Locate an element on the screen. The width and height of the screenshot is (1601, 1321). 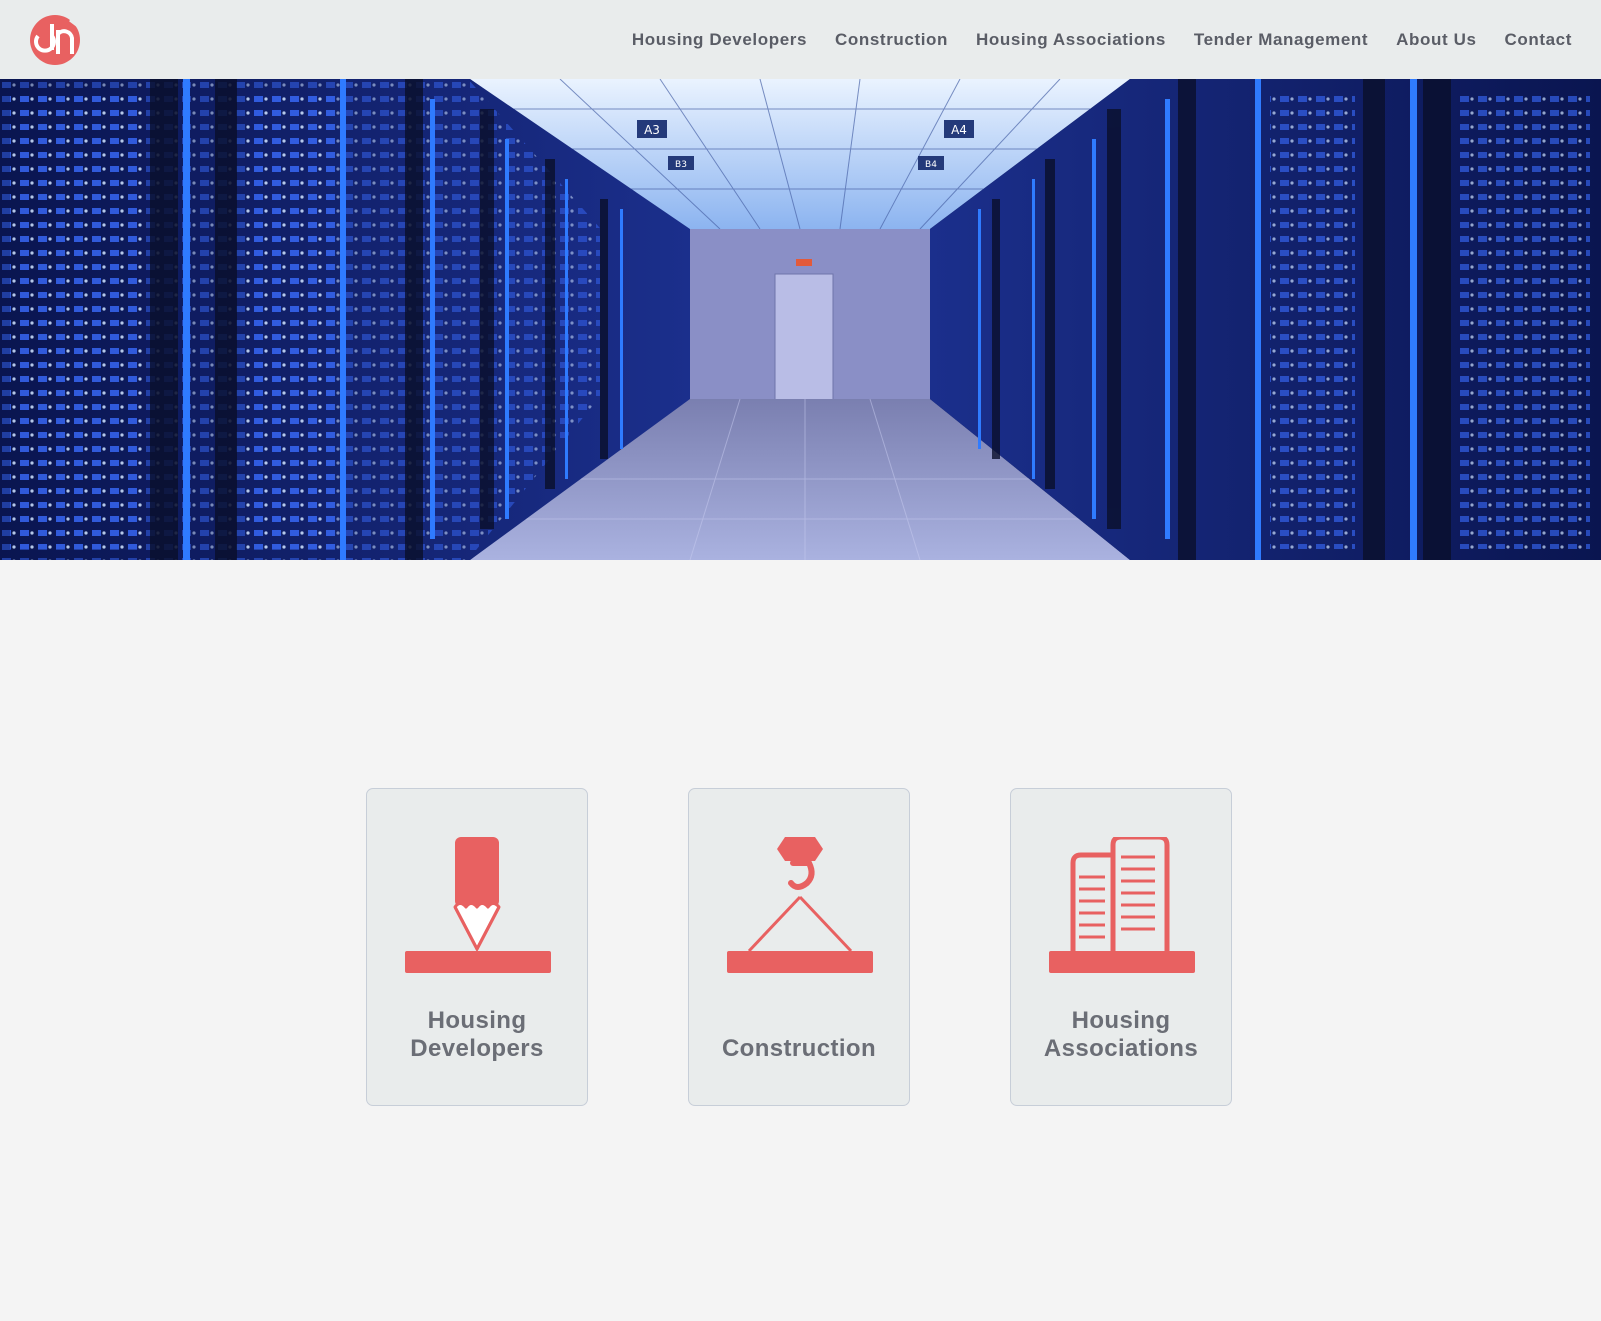
nav-construction: Construction is located at coordinates (891, 40).